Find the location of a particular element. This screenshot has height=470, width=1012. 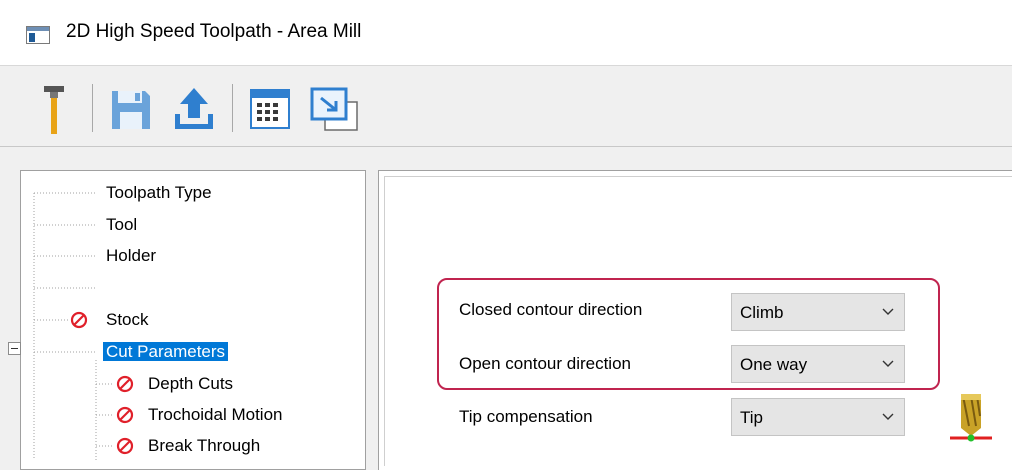

tip-compensation-select: Tip is located at coordinates (818, 417).